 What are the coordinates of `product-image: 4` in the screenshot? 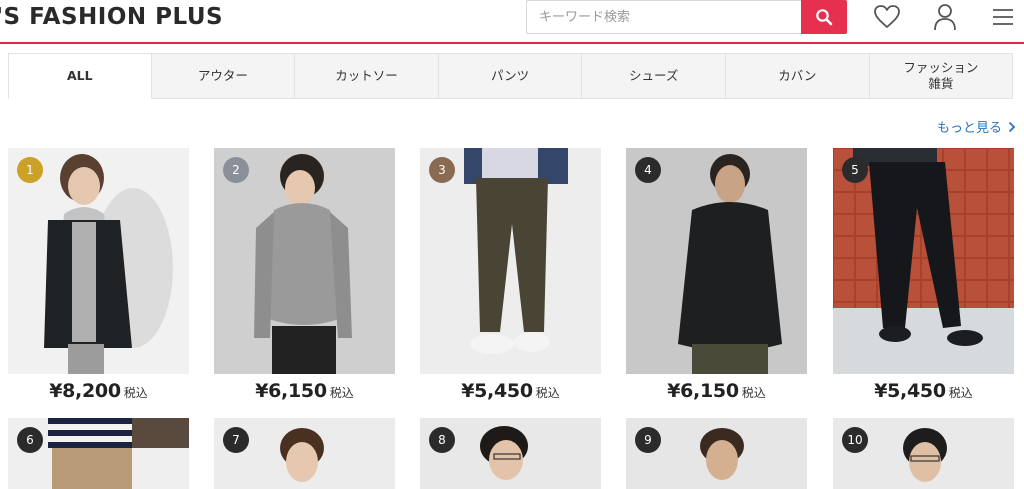 It's located at (716, 261).